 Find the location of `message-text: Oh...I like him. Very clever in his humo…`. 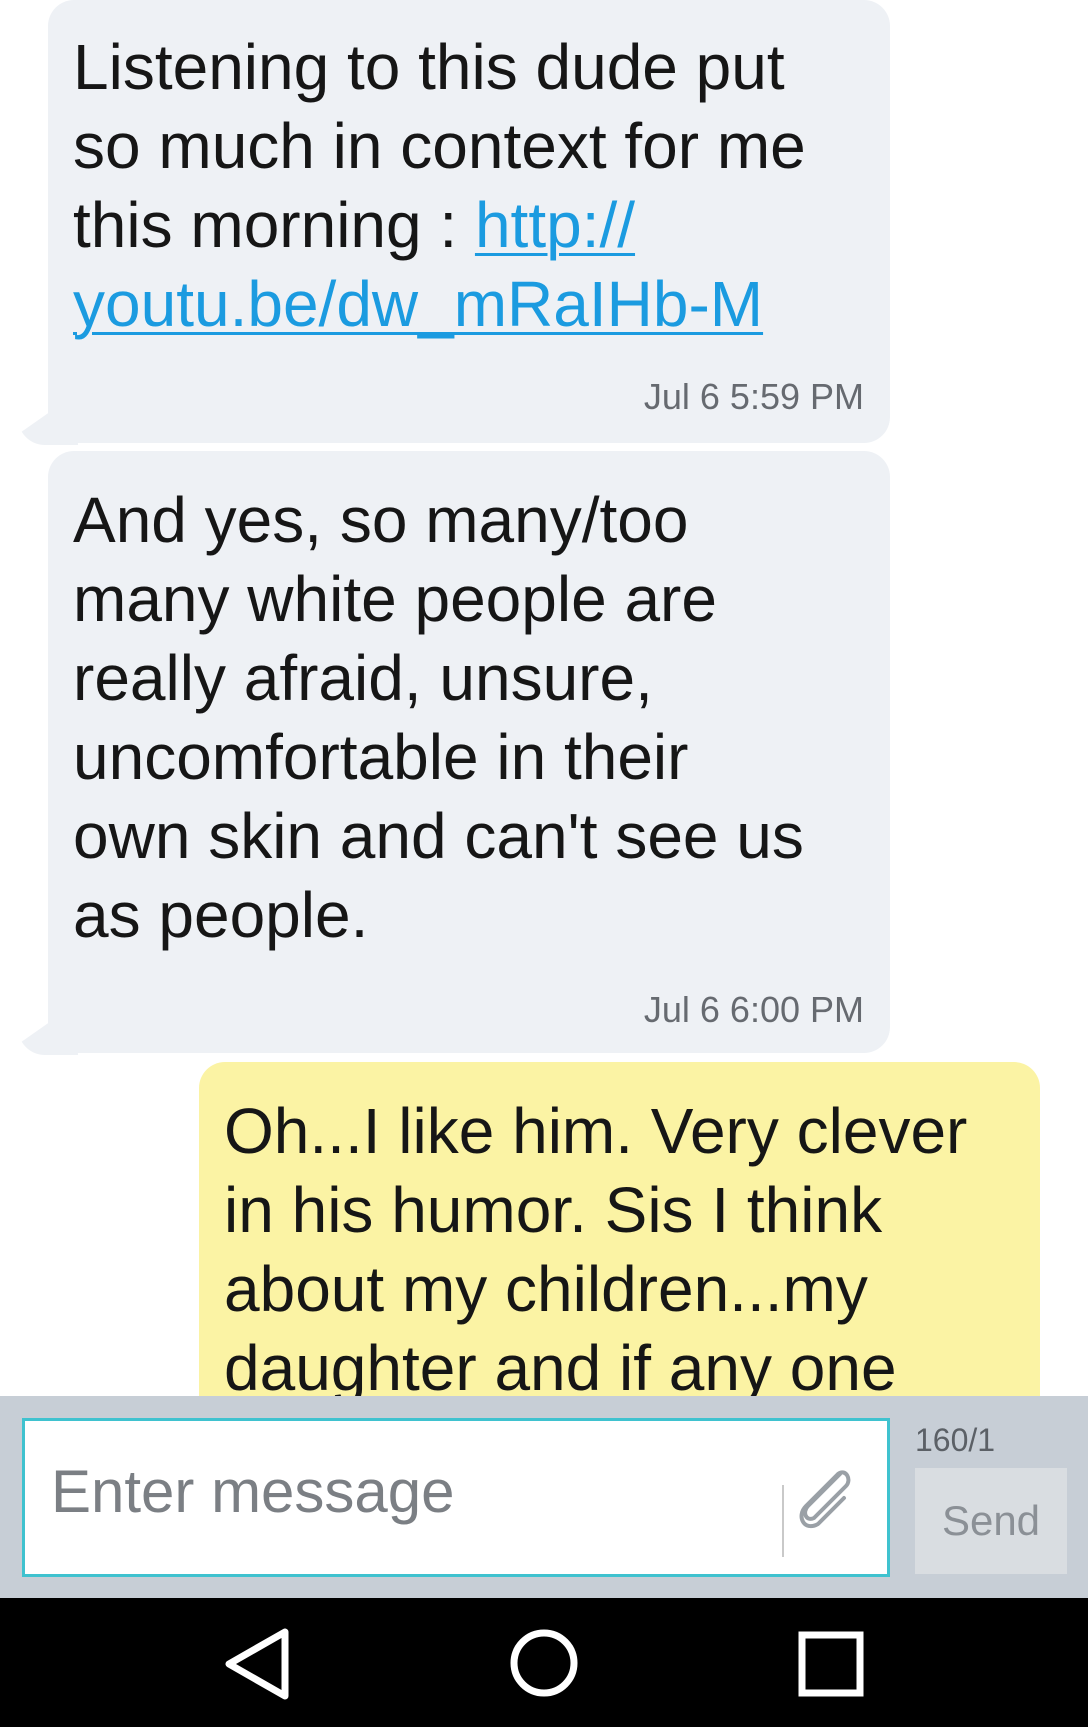

message-text: Oh...I like him. Very clever in his humo… is located at coordinates (596, 1245).